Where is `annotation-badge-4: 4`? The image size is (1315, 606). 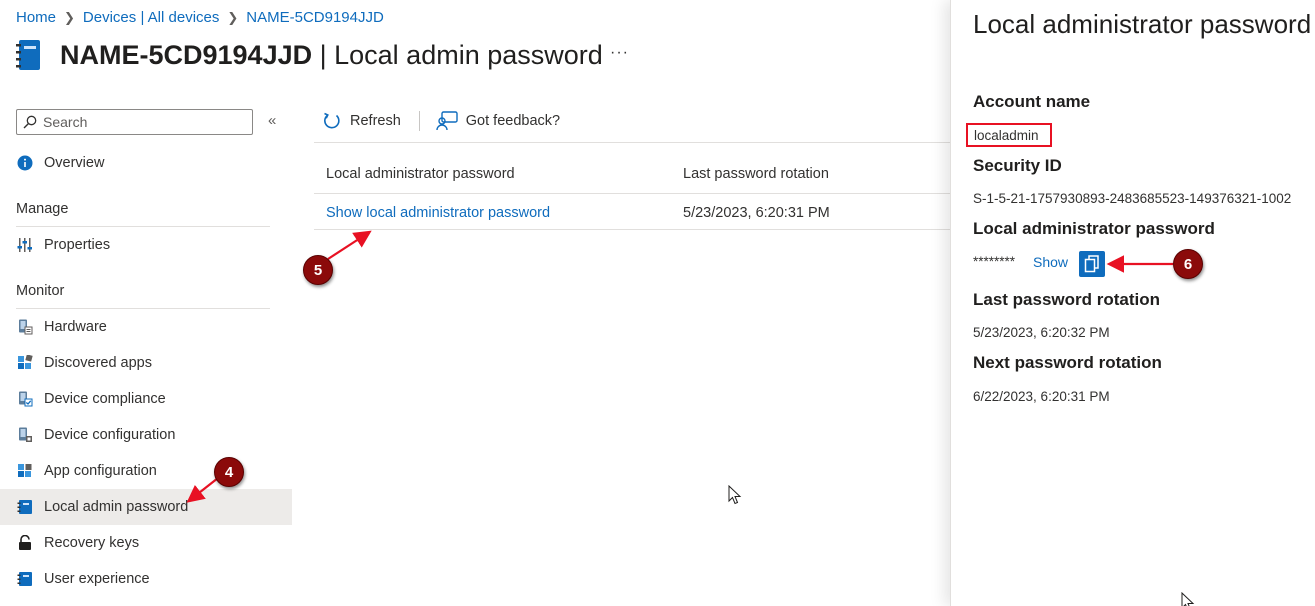 annotation-badge-4: 4 is located at coordinates (229, 472).